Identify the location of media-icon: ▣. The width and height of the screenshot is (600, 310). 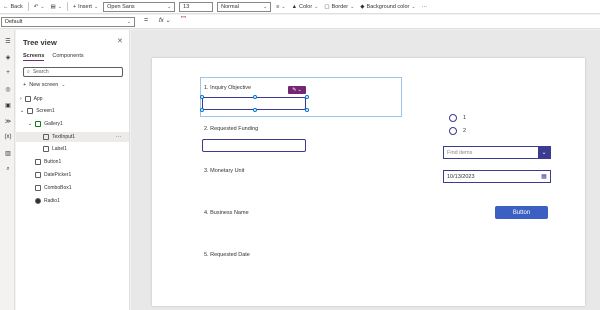
(8, 105).